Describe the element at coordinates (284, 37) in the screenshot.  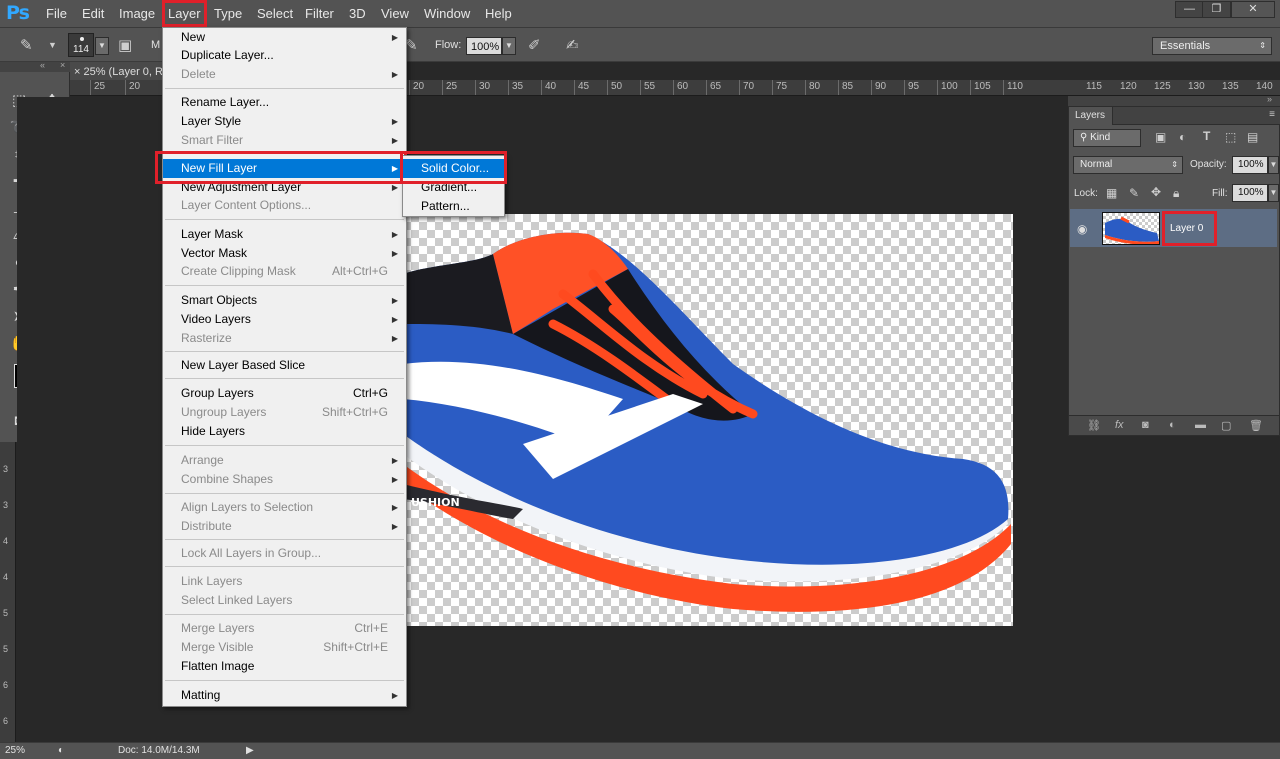
I see `menu-item-new: New ▶` at that location.